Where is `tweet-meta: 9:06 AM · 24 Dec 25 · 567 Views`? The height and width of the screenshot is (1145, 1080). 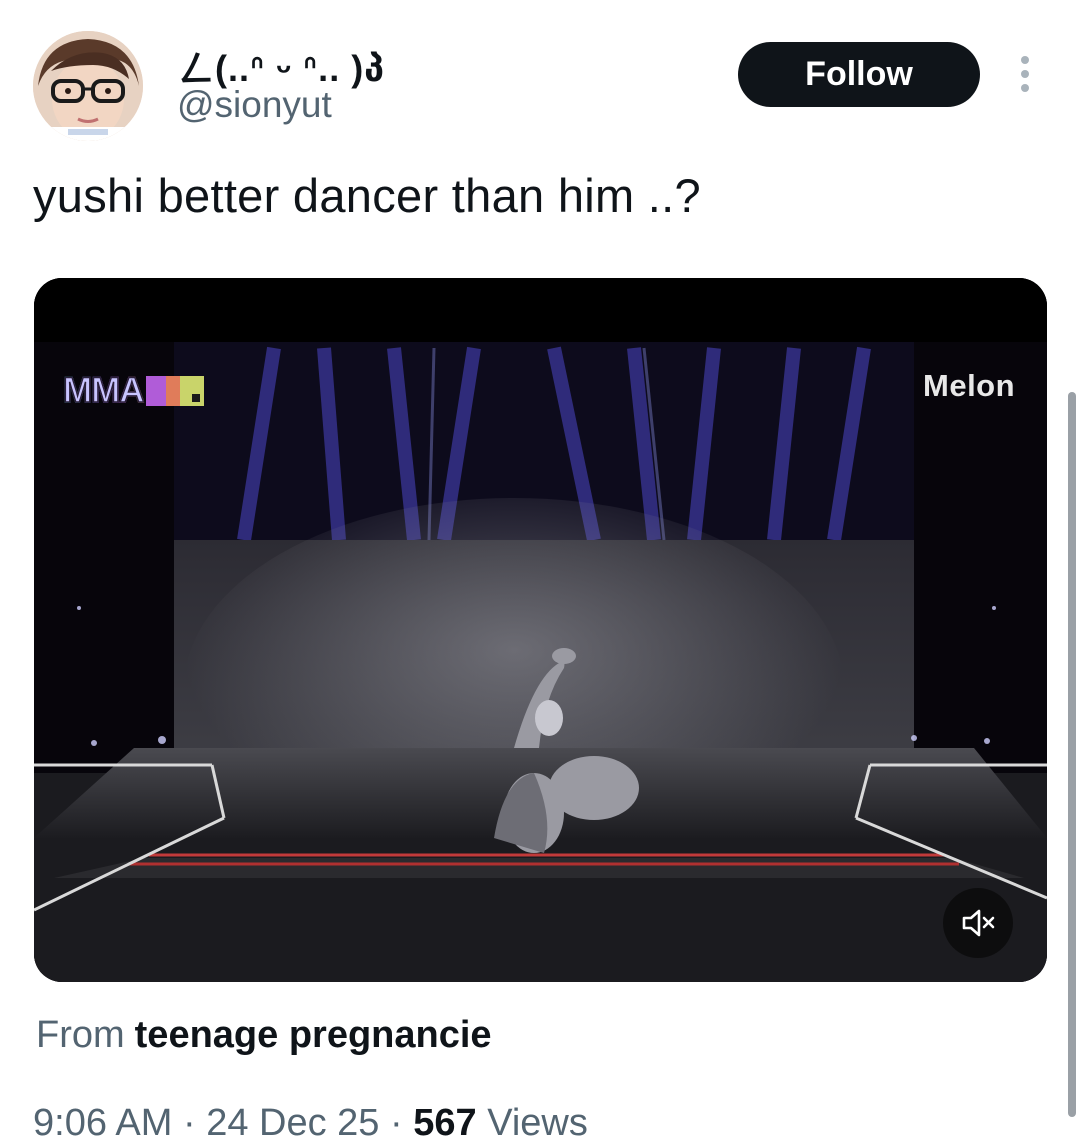 tweet-meta: 9:06 AM · 24 Dec 25 · 567 Views is located at coordinates (310, 1123).